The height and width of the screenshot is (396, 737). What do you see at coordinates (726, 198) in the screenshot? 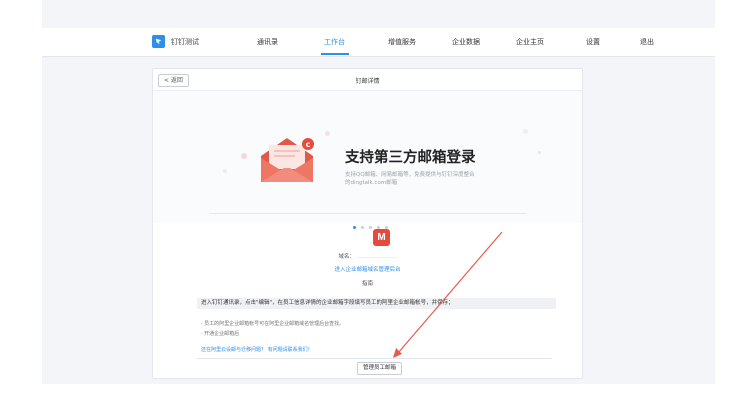
I see `window-frame-right` at bounding box center [726, 198].